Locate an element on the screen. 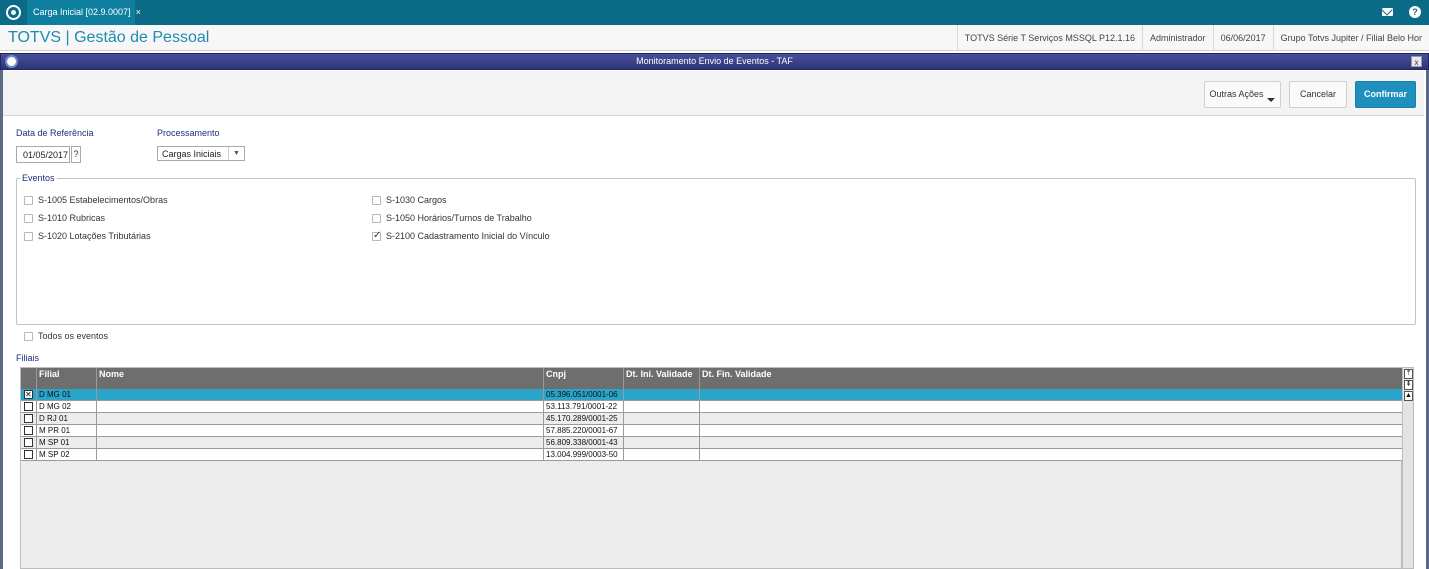 Image resolution: width=1429 pixels, height=569 pixels. outras-acoes-button: Outras Ações is located at coordinates (1242, 94).